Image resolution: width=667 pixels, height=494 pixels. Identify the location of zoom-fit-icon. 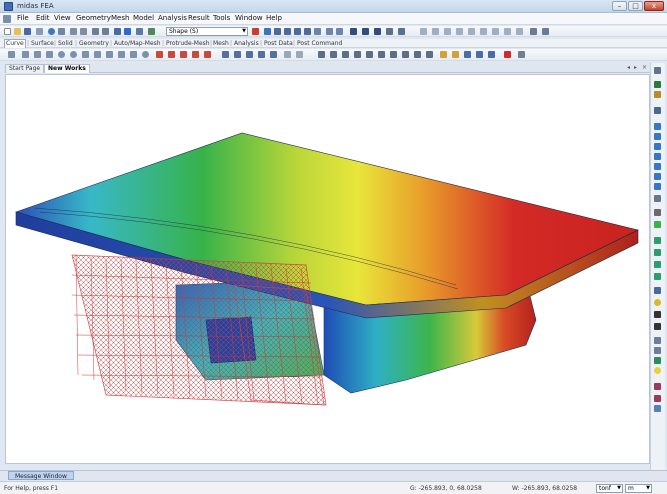
(267, 31).